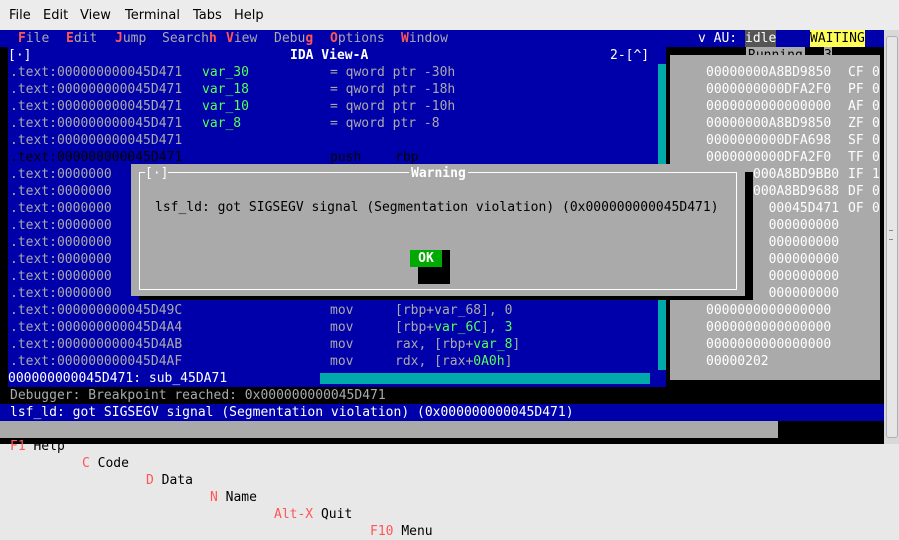  I want to click on register-name: EFL, so click(686, 361).